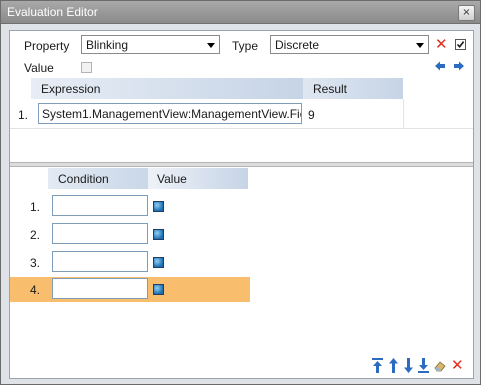 The image size is (481, 385). Describe the element at coordinates (245, 46) in the screenshot. I see `type-label: Type` at that location.